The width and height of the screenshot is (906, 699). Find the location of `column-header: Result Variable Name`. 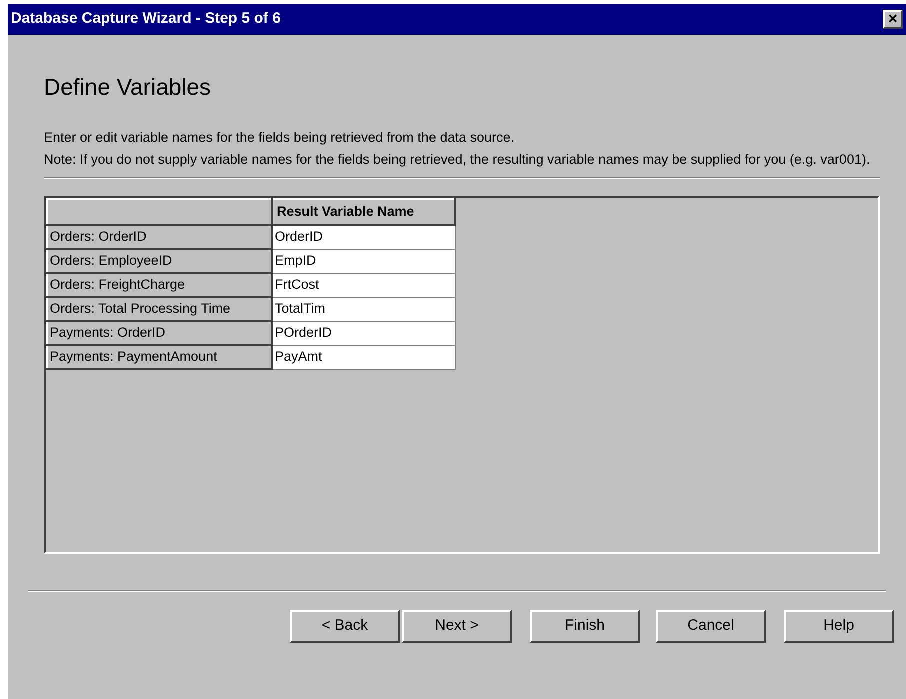

column-header: Result Variable Name is located at coordinates (363, 212).